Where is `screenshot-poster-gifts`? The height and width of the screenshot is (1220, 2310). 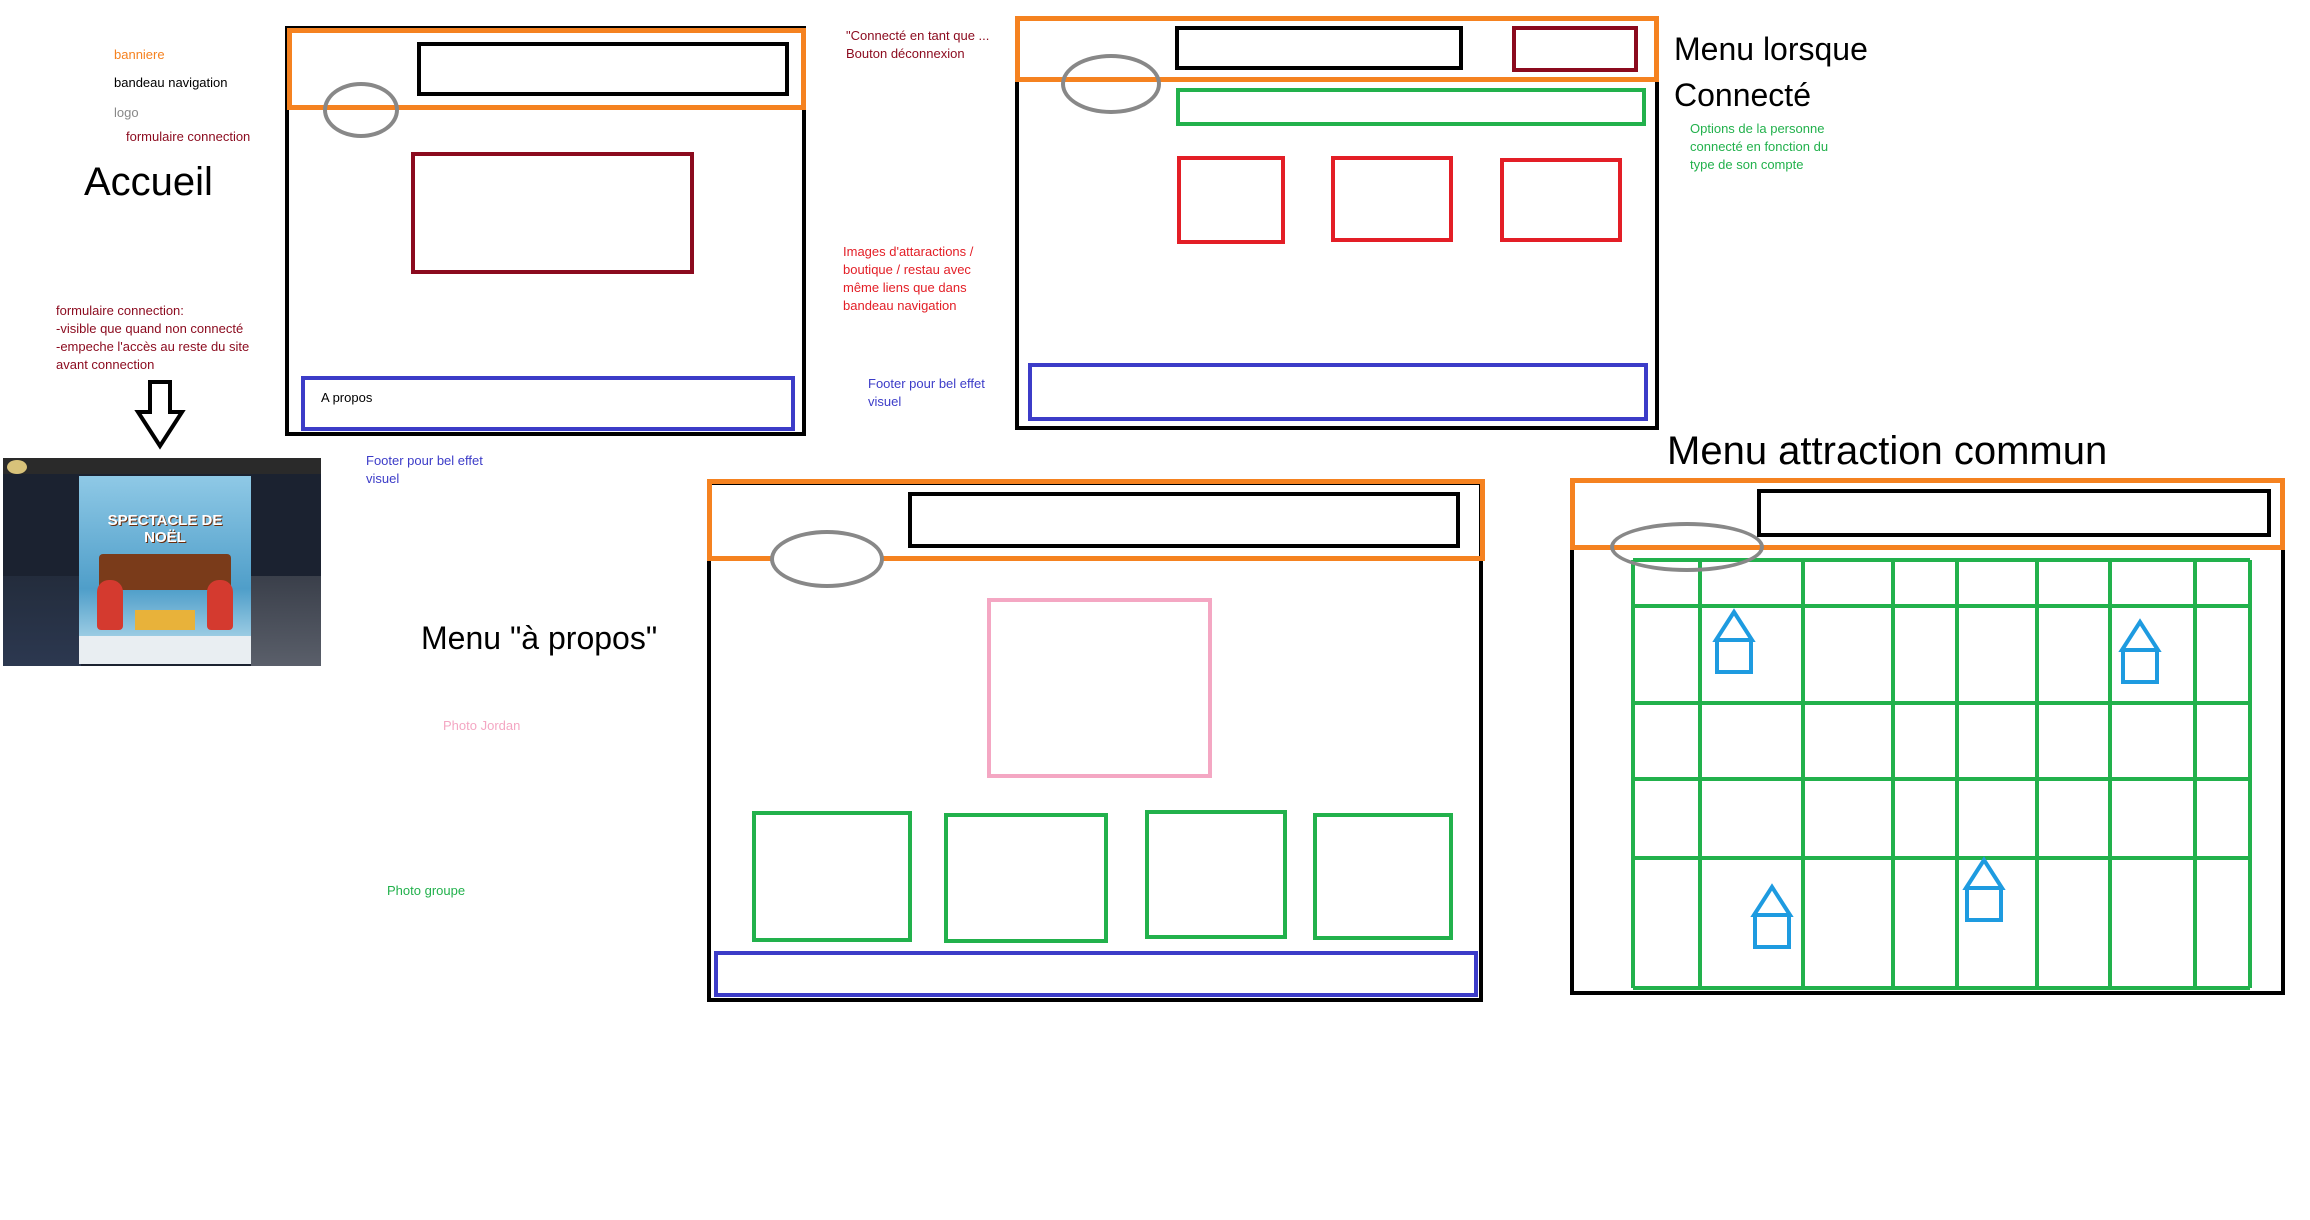 screenshot-poster-gifts is located at coordinates (165, 620).